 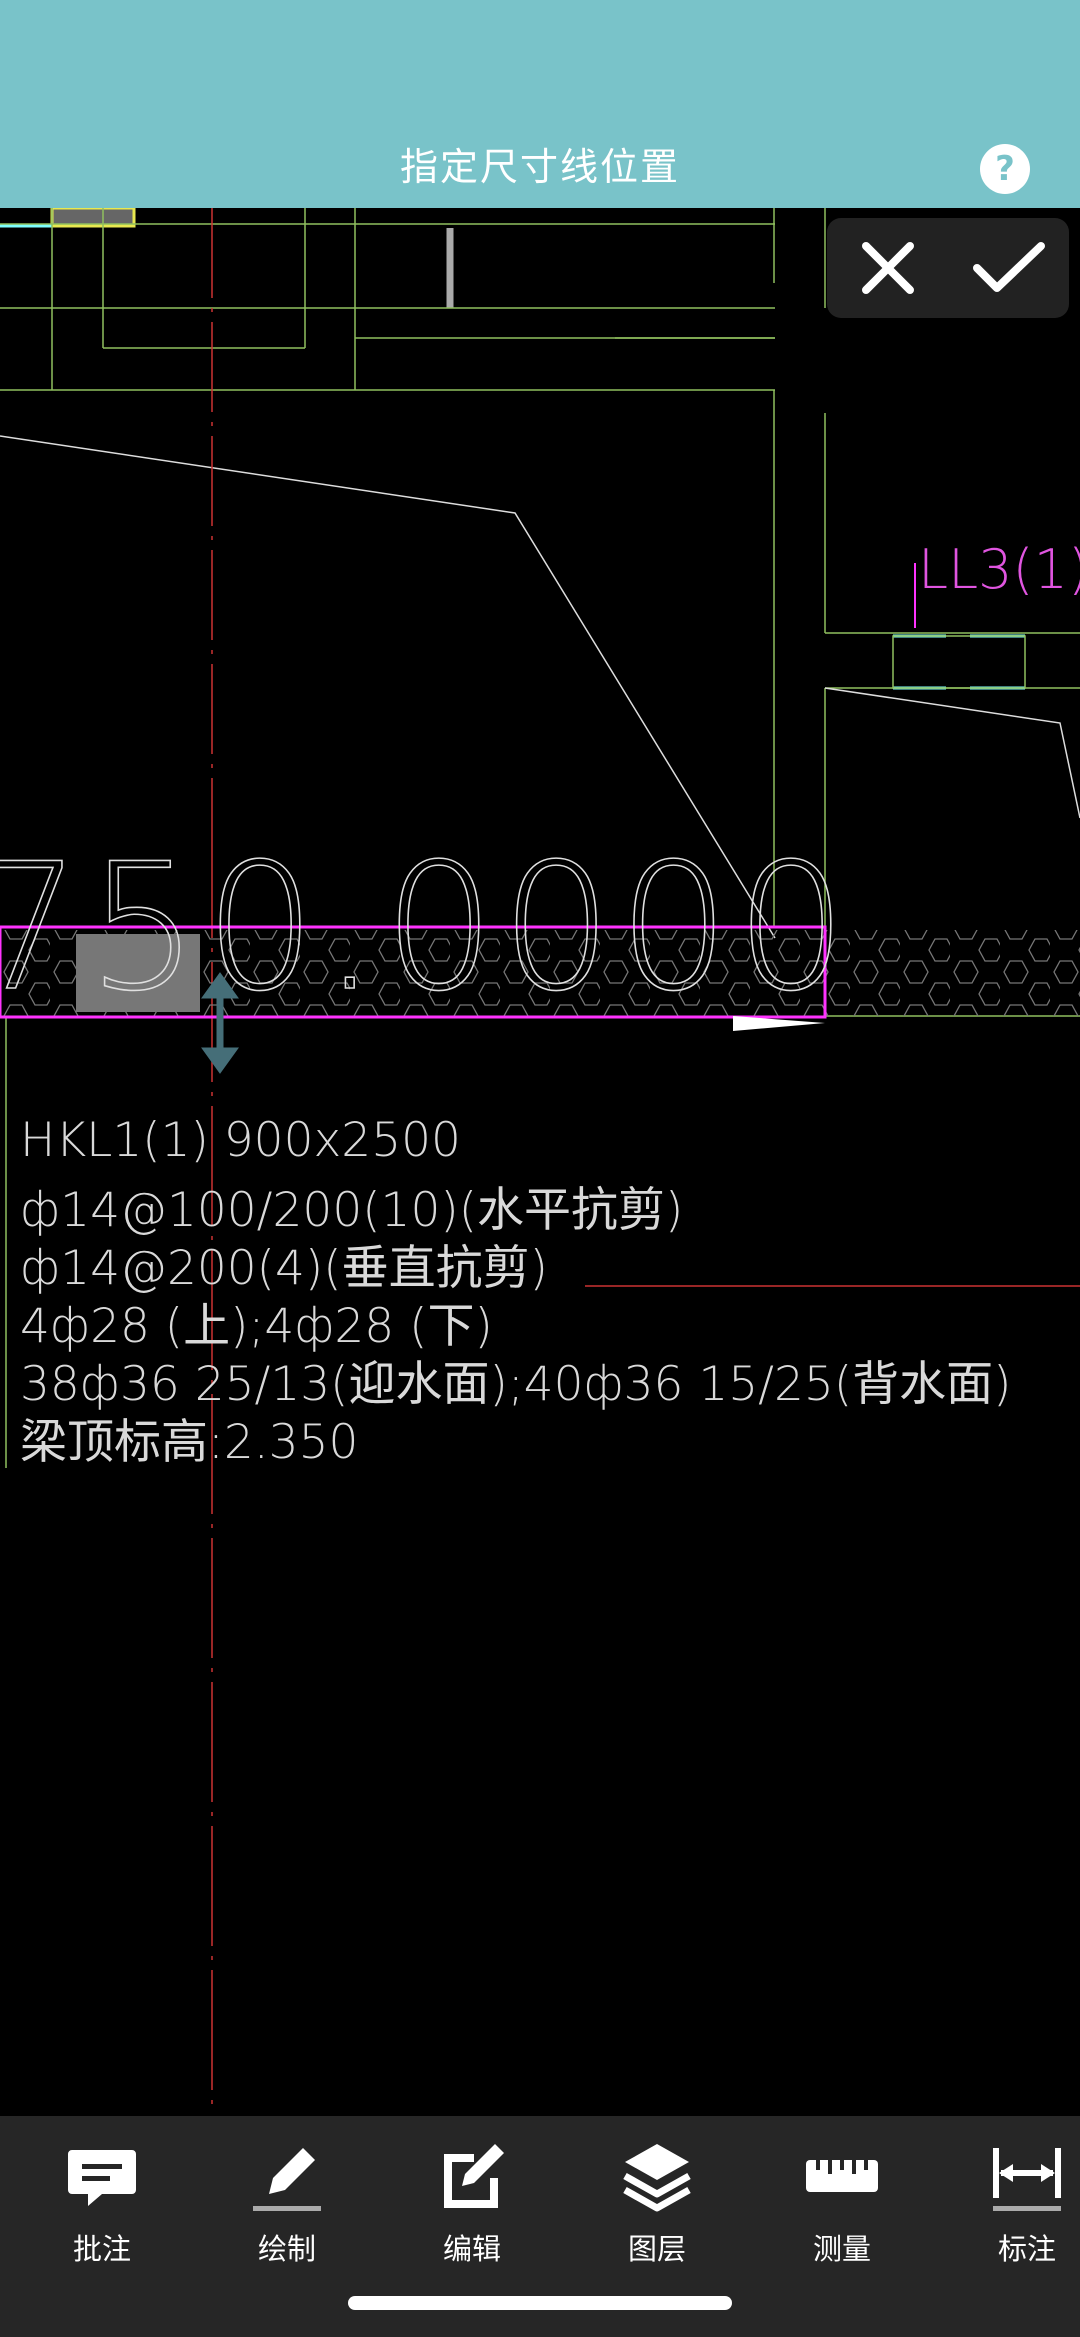 I want to click on ruler-icon, so click(x=842, y=2176).